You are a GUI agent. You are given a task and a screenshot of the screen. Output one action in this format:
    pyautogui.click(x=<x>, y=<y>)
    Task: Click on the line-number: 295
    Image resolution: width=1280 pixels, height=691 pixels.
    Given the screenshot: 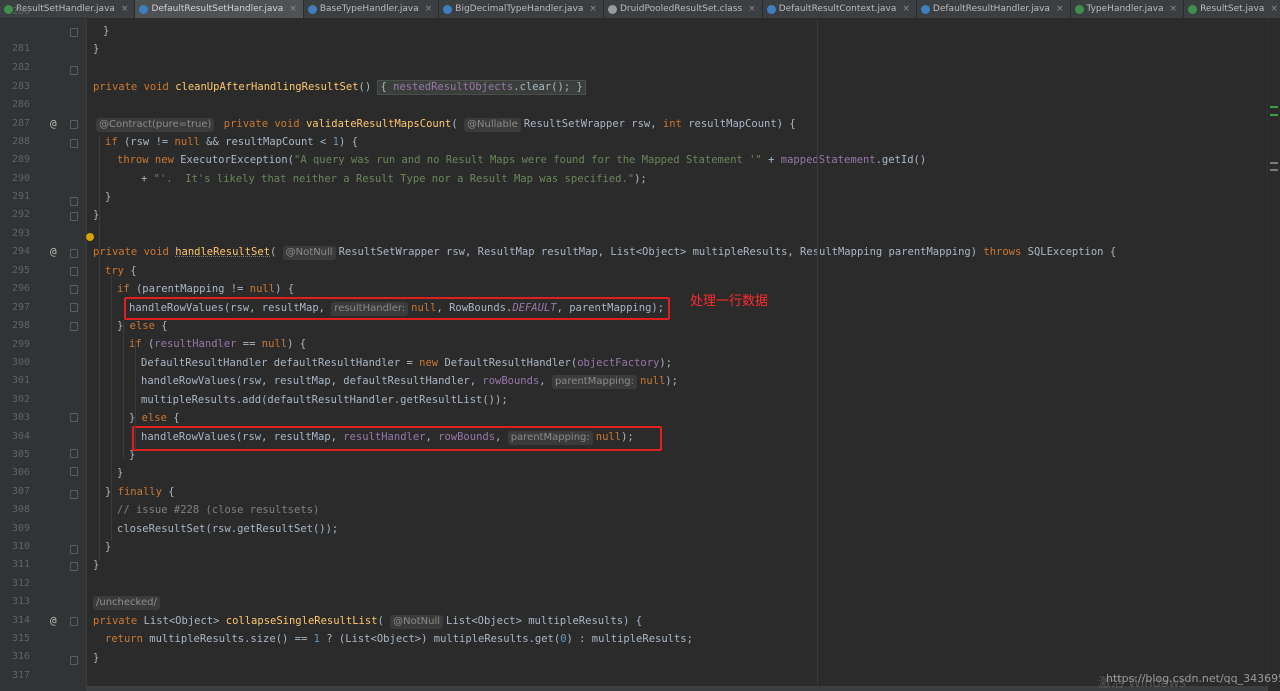 What is the action you would take?
    pyautogui.click(x=20, y=270)
    